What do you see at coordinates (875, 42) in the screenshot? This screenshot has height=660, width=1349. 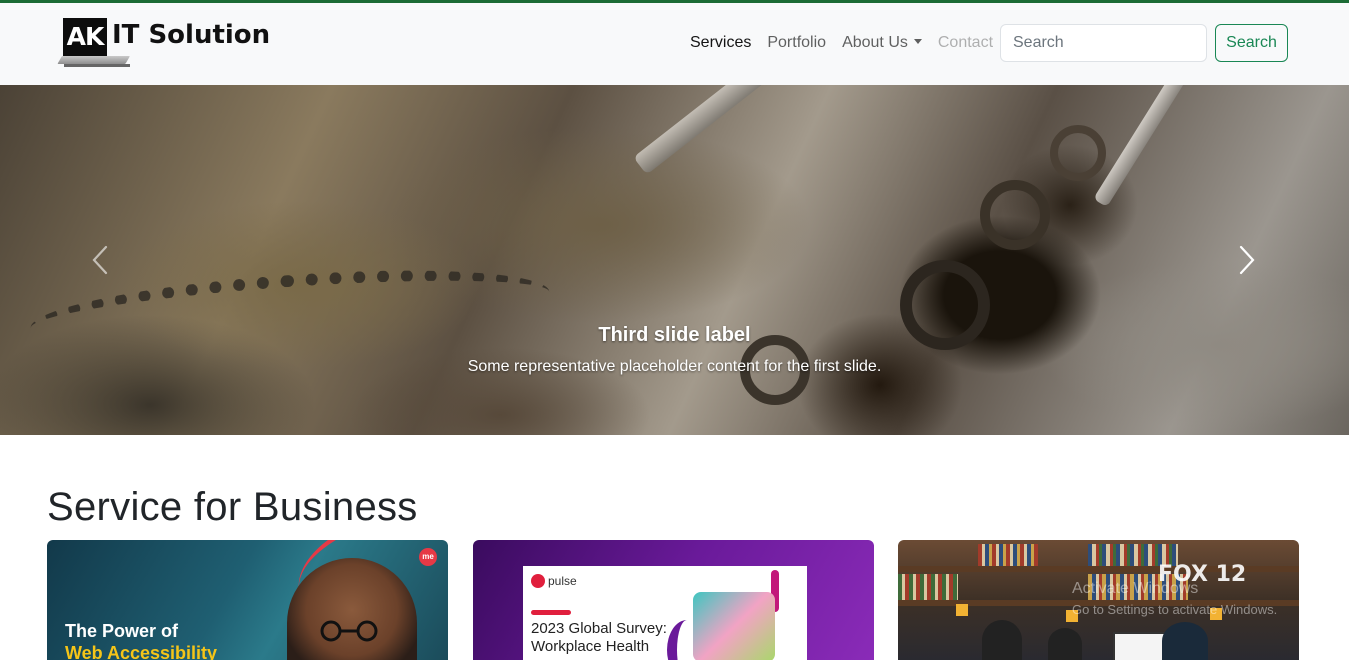 I see `nav-about-us-label: About Us` at bounding box center [875, 42].